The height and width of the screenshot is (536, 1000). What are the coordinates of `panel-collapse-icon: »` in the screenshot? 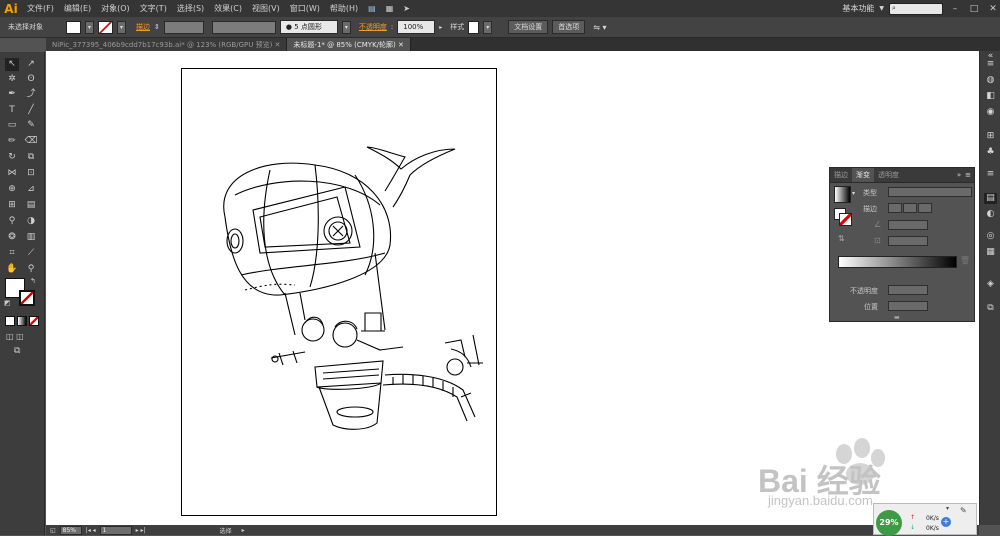 It's located at (961, 175).